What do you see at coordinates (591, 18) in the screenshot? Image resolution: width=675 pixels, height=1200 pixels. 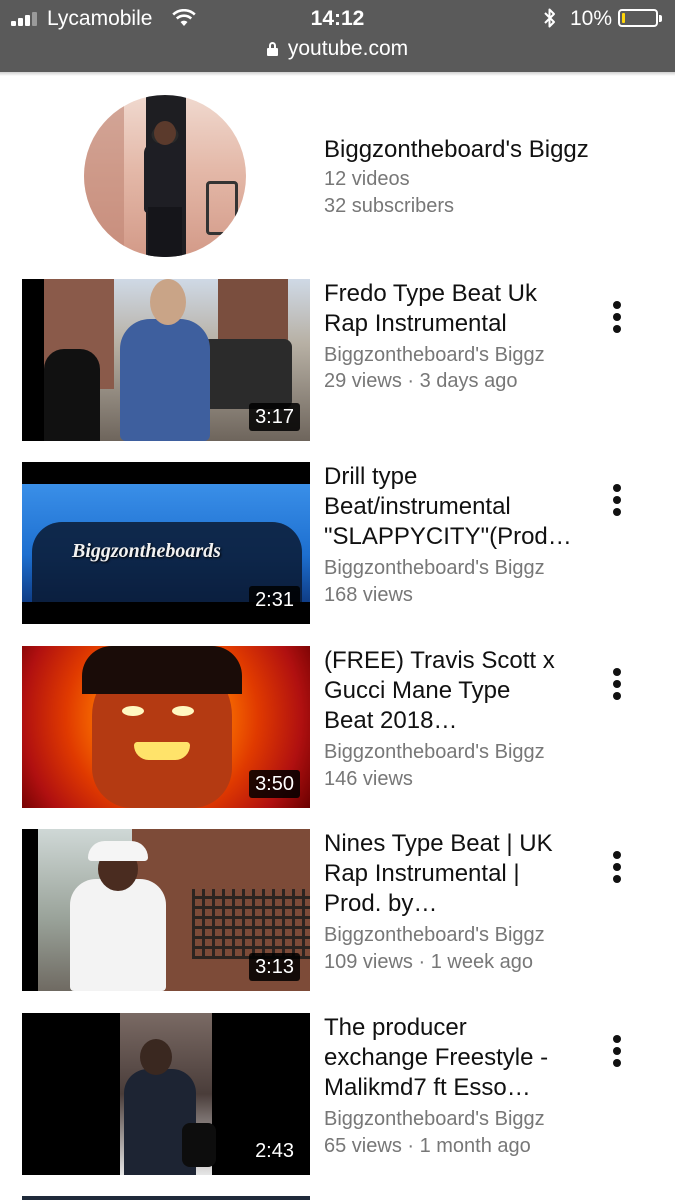 I see `battery-percent: 10%` at bounding box center [591, 18].